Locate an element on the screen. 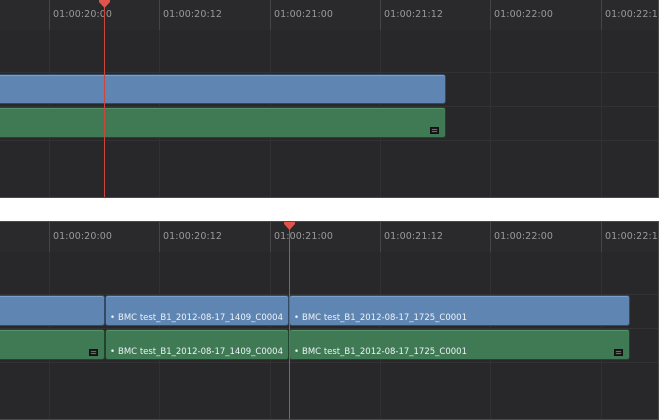 This screenshot has height=420, width=660. audio-clip: • BMC test_B1_2012-08-17_1409_C0004 is located at coordinates (197, 344).